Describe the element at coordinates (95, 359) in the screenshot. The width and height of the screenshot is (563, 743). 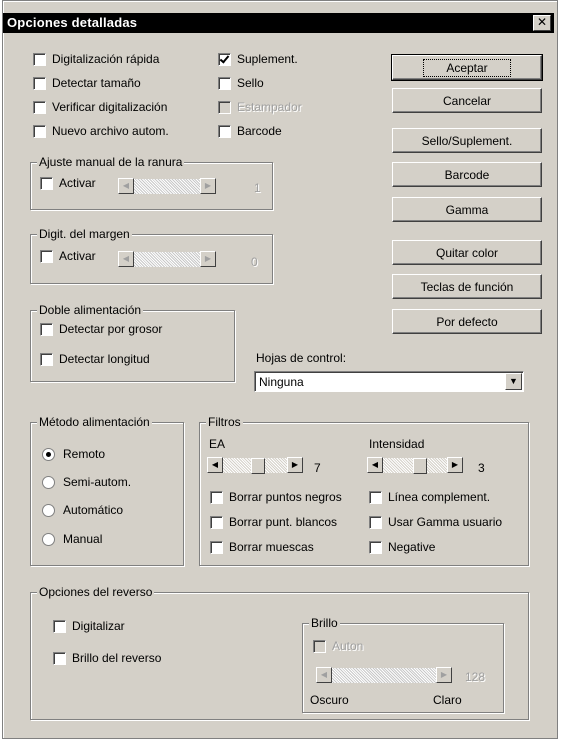
I see `detect-length-checkbox: Detectar longitud` at that location.